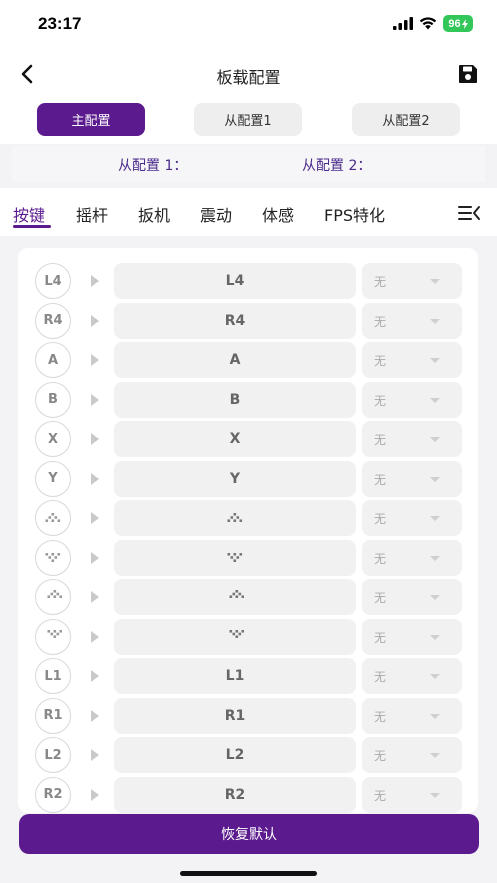 The image size is (497, 883). I want to click on reset-default-button: 恢复默认, so click(249, 834).